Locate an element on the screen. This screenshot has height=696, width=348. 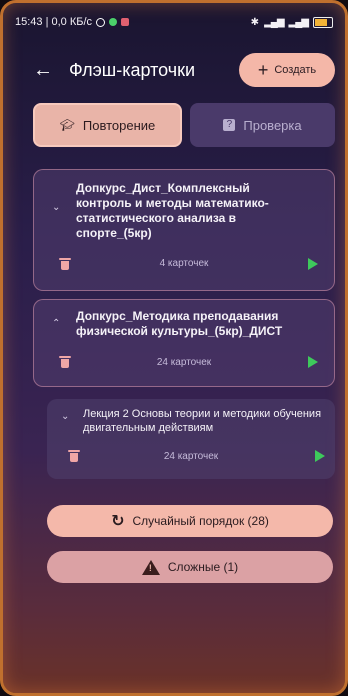
hard-cards-button: Сложные (1) is located at coordinates (190, 567).